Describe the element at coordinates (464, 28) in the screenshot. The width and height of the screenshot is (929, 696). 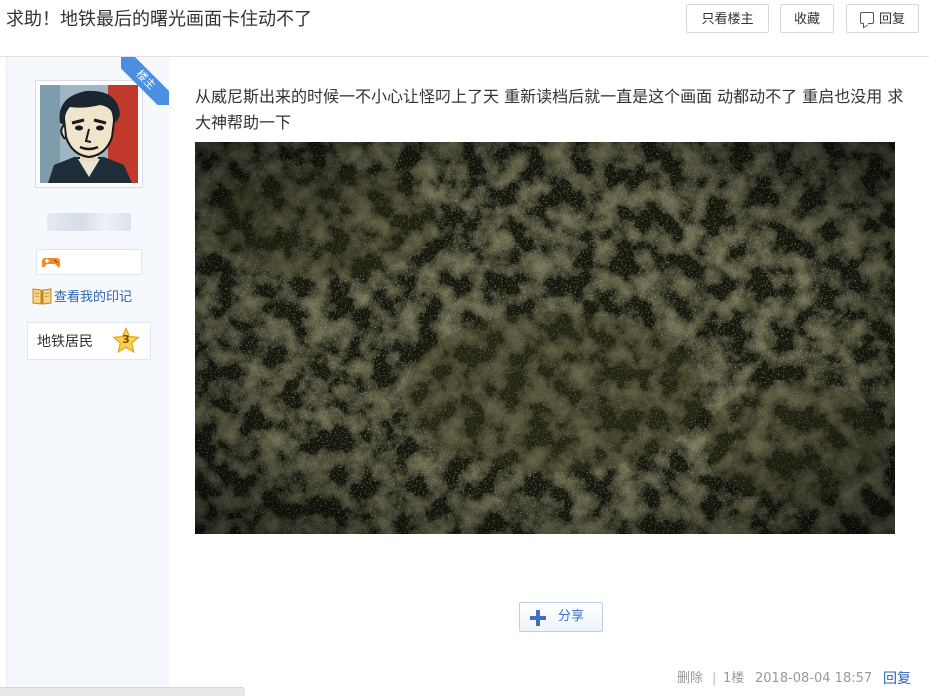
I see `thread-header: 求助！地铁最后的曙光画面卡住动不了 只看楼主 收藏 回复` at that location.